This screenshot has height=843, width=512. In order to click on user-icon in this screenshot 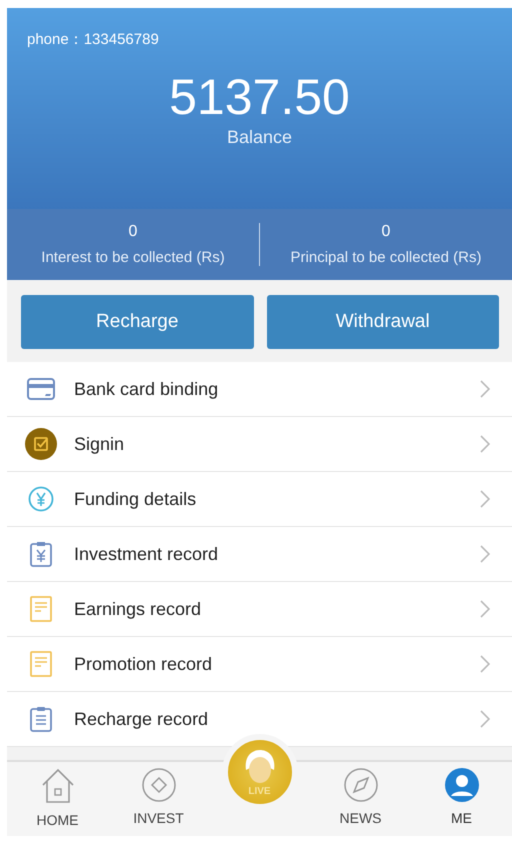, I will do `click(461, 785)`.